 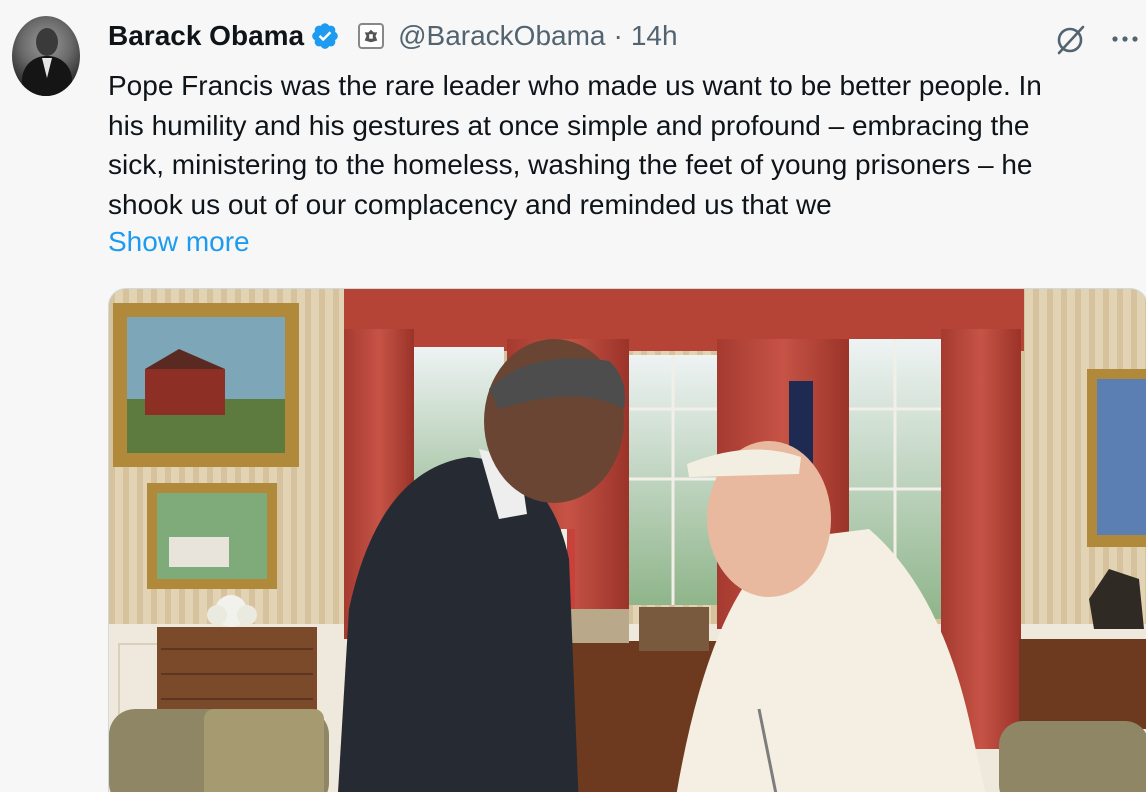 What do you see at coordinates (371, 36) in the screenshot?
I see `government-seal-icon` at bounding box center [371, 36].